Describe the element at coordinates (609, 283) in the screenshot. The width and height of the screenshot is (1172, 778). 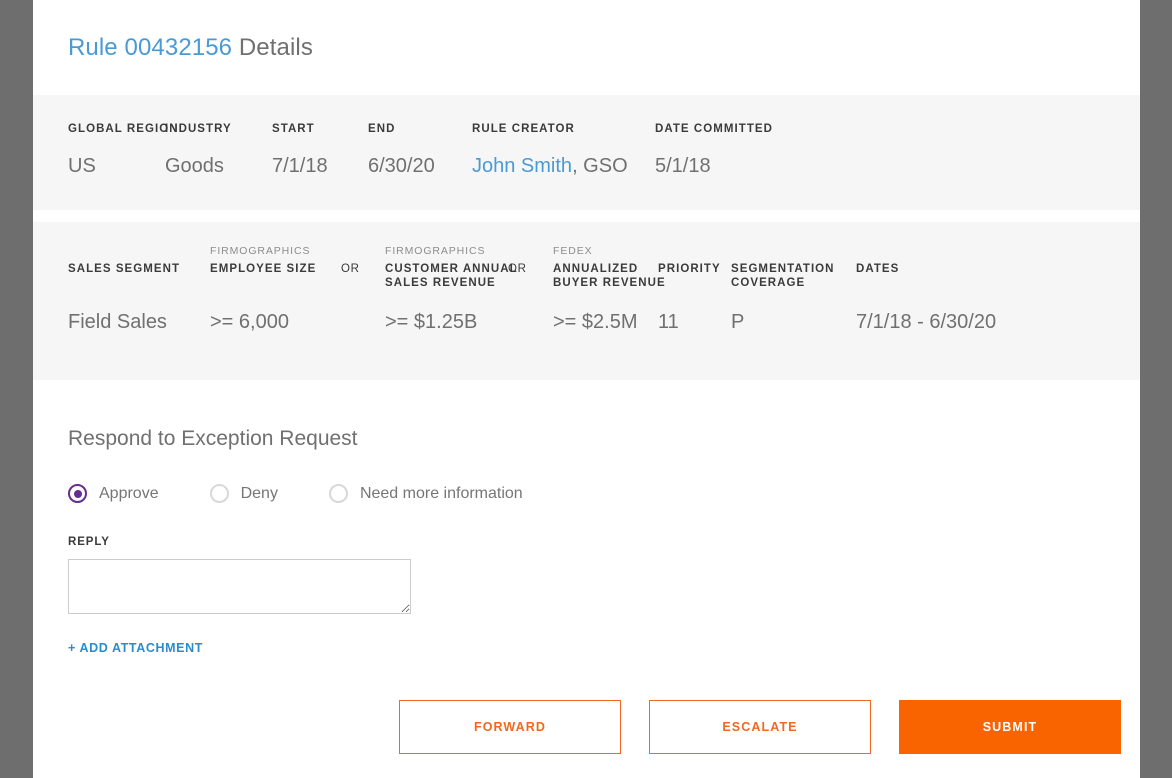
I see `rule-label-abr-line2: BUYER REVENUE` at that location.